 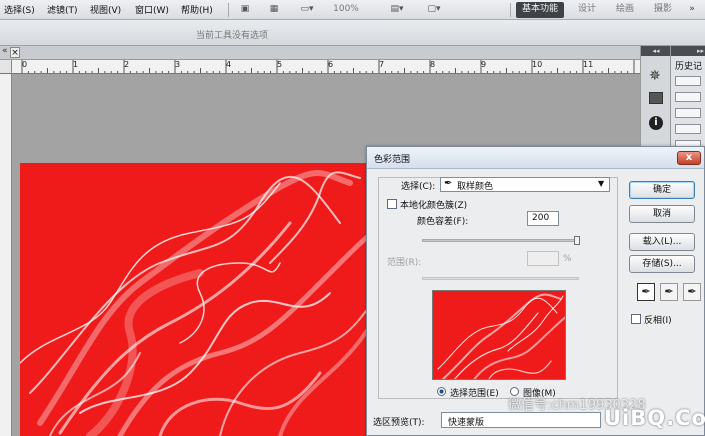 I want to click on fuzziness-slider-thumb, so click(x=577, y=240).